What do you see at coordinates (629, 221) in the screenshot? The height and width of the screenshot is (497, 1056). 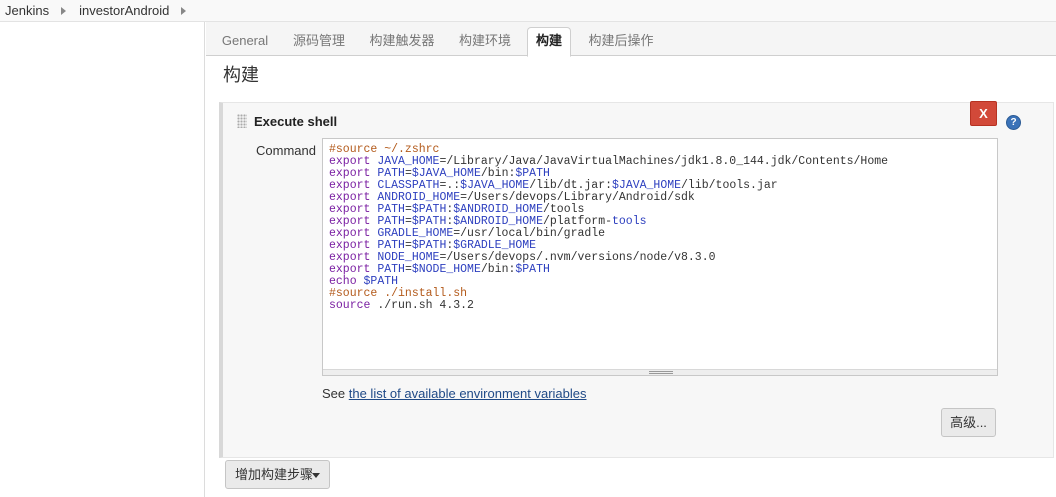 I see `code-token: tools` at bounding box center [629, 221].